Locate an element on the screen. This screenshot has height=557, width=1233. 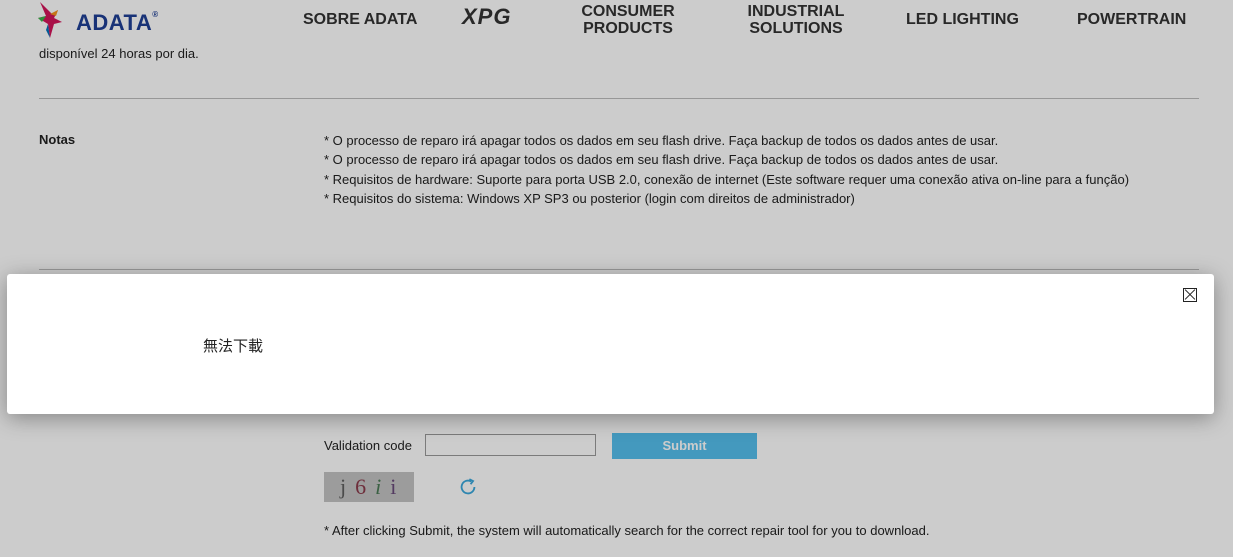
modal-message: 無法下載 is located at coordinates (233, 346).